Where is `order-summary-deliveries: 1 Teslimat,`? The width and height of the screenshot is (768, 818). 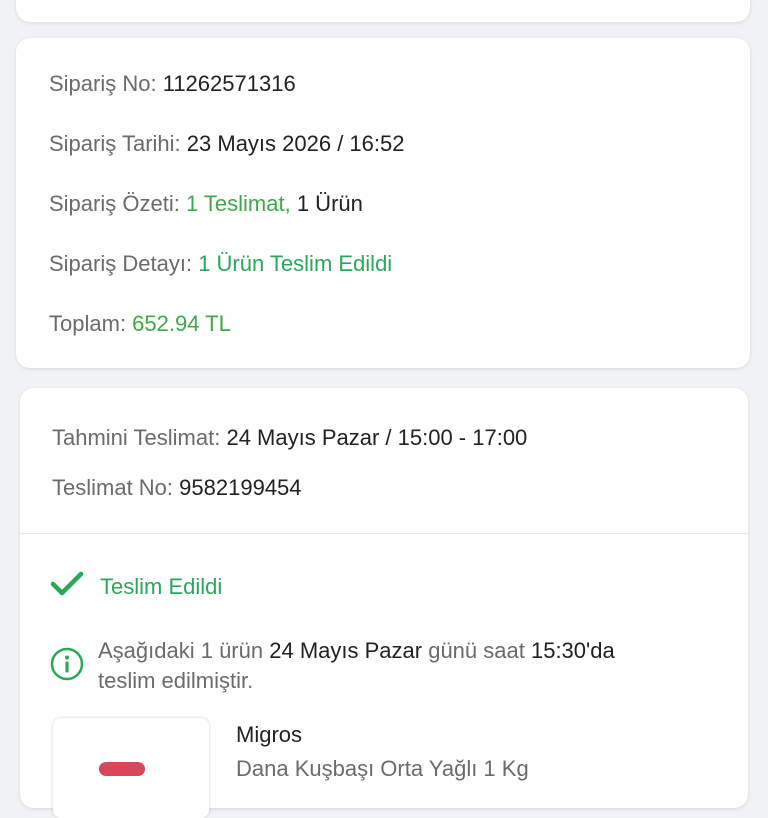
order-summary-deliveries: 1 Teslimat, is located at coordinates (238, 203).